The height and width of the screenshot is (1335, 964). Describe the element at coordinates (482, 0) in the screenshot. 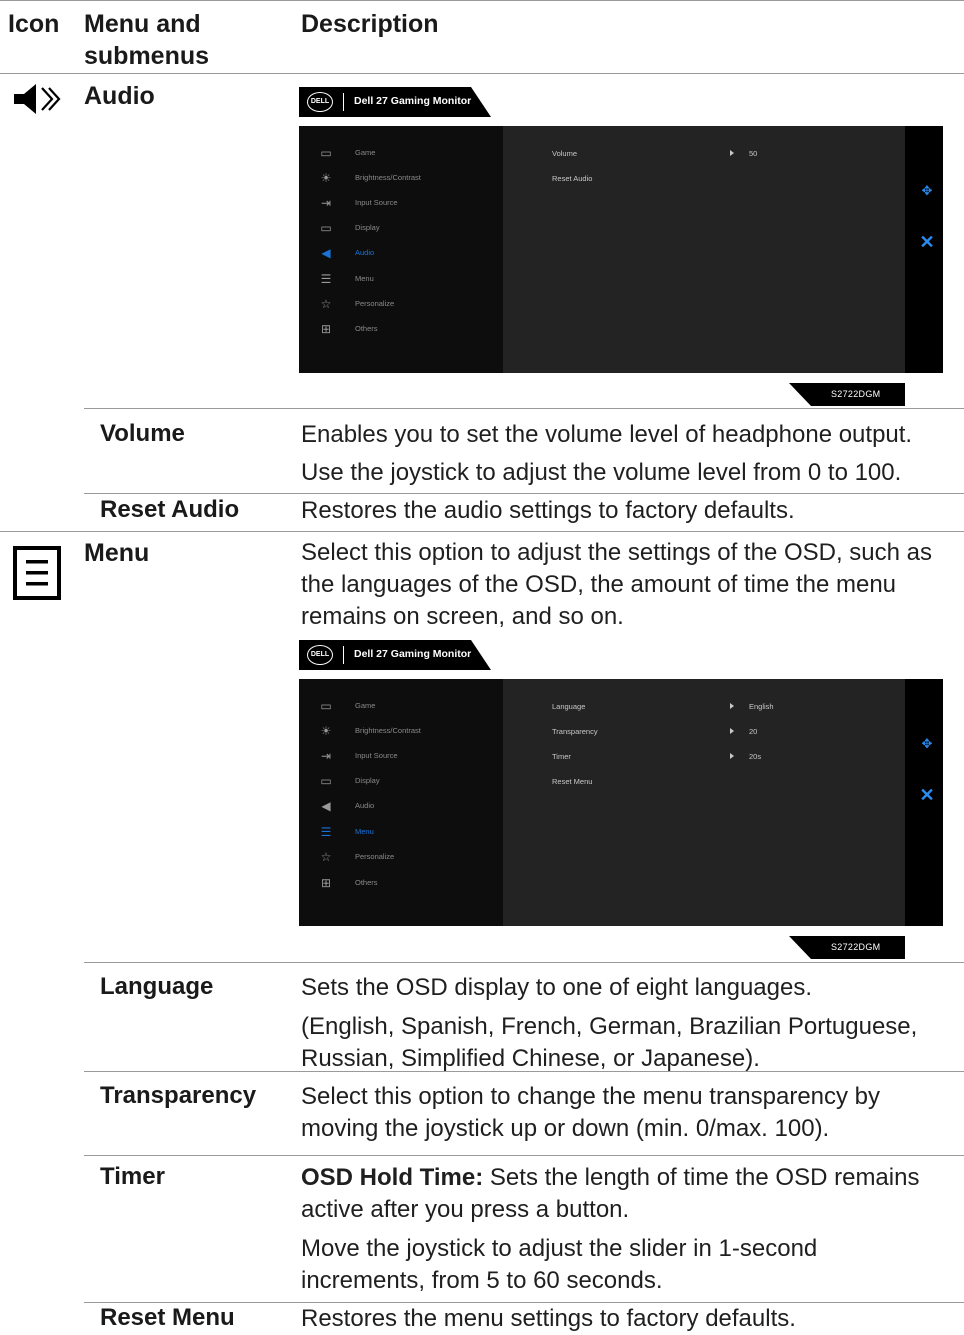

I see `table-top-rule` at that location.